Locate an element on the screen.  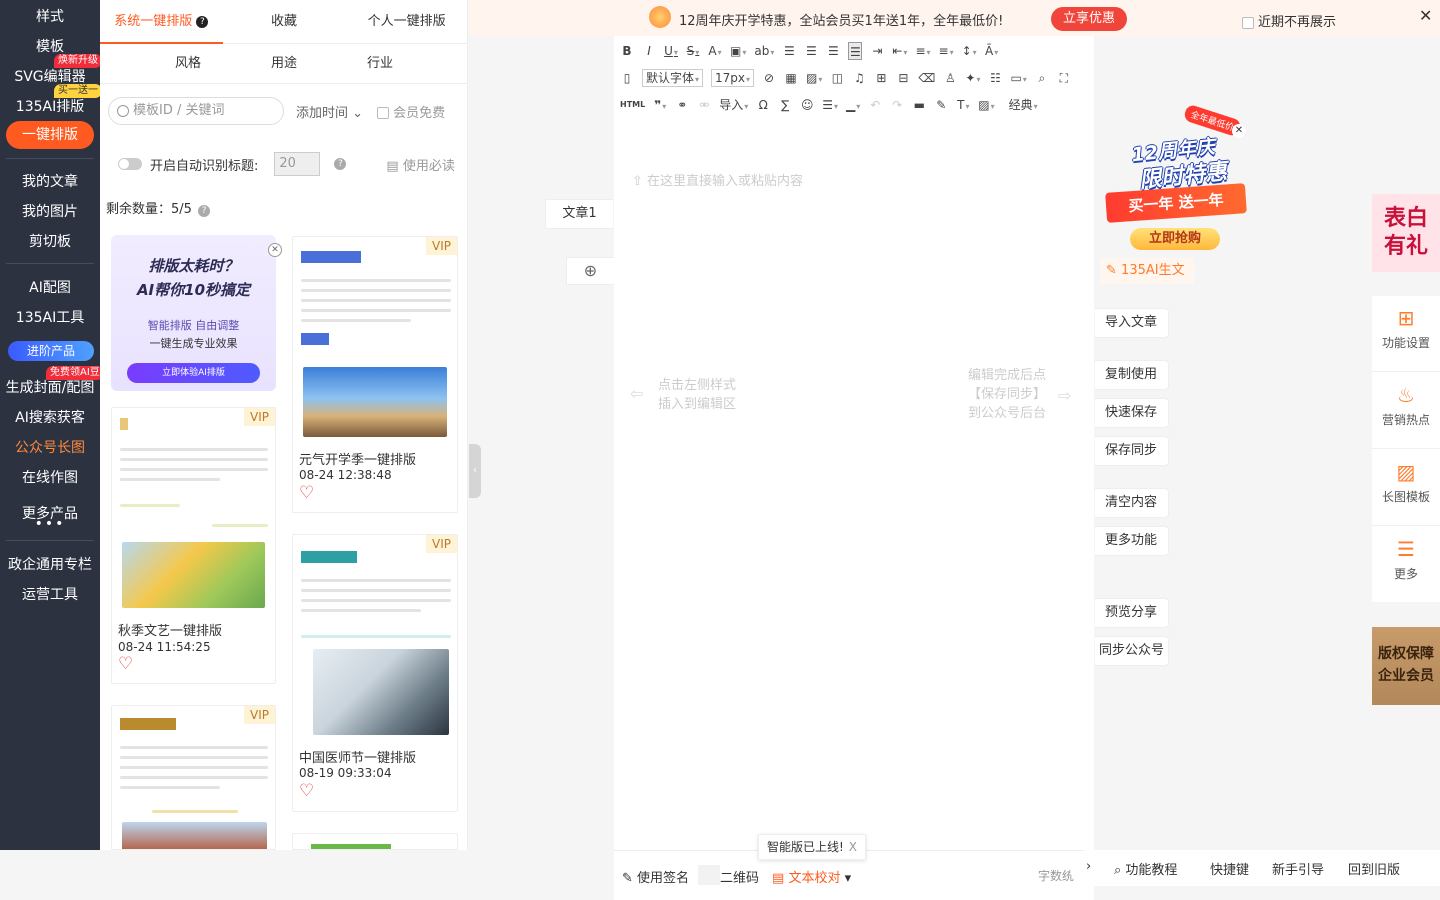
must-read-link: ▤ 使用必读 is located at coordinates (420, 164).